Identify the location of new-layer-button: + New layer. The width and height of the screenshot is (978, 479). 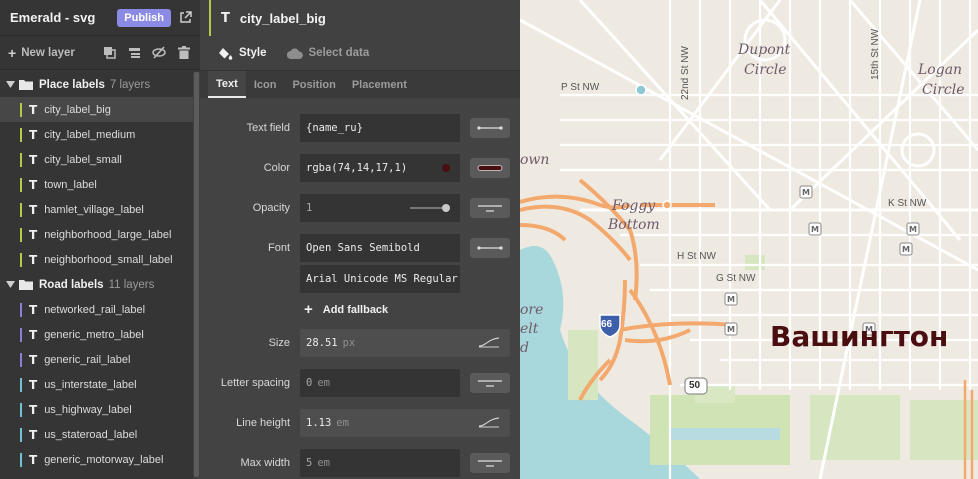
(54, 53).